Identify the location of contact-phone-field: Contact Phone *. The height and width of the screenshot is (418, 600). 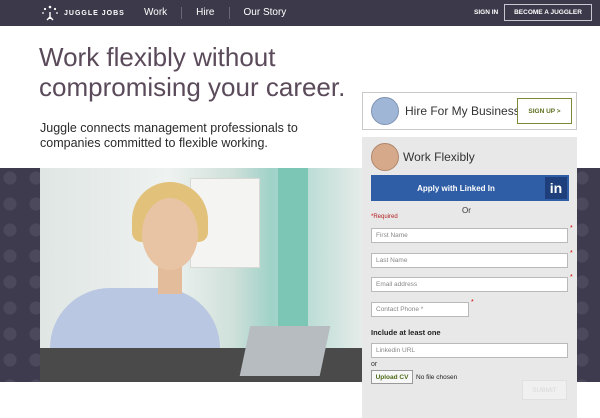
(420, 309).